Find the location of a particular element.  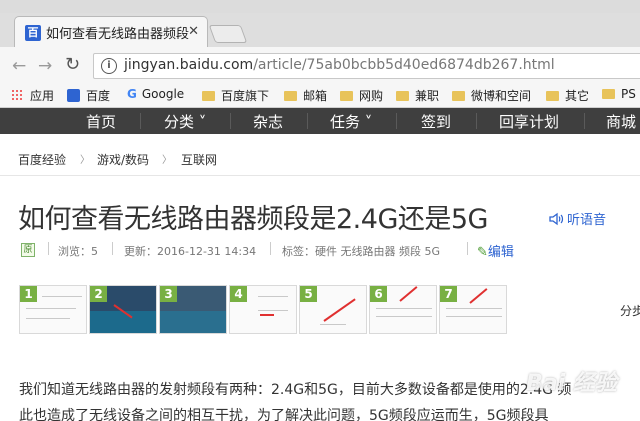

tab-title: 如何查看无线路由器频段 is located at coordinates (118, 34).